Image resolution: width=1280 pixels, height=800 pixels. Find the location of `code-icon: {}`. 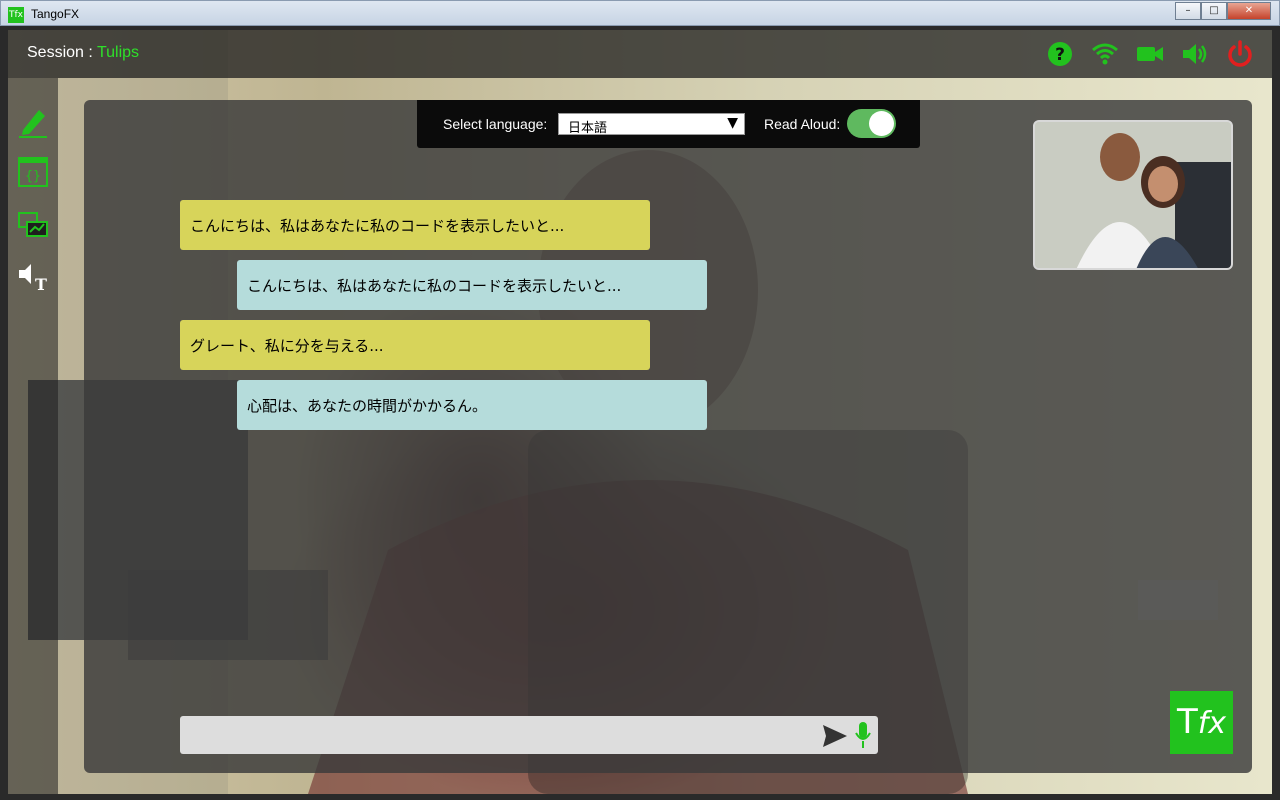

code-icon: {} is located at coordinates (33, 172).